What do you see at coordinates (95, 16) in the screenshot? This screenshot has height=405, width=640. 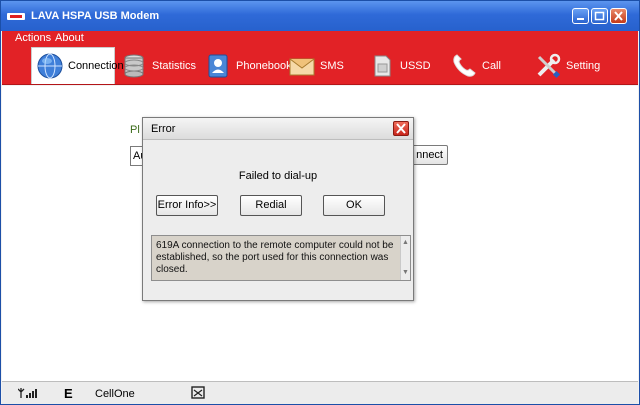 I see `window-title: LAVA HSPA USB Modem` at bounding box center [95, 16].